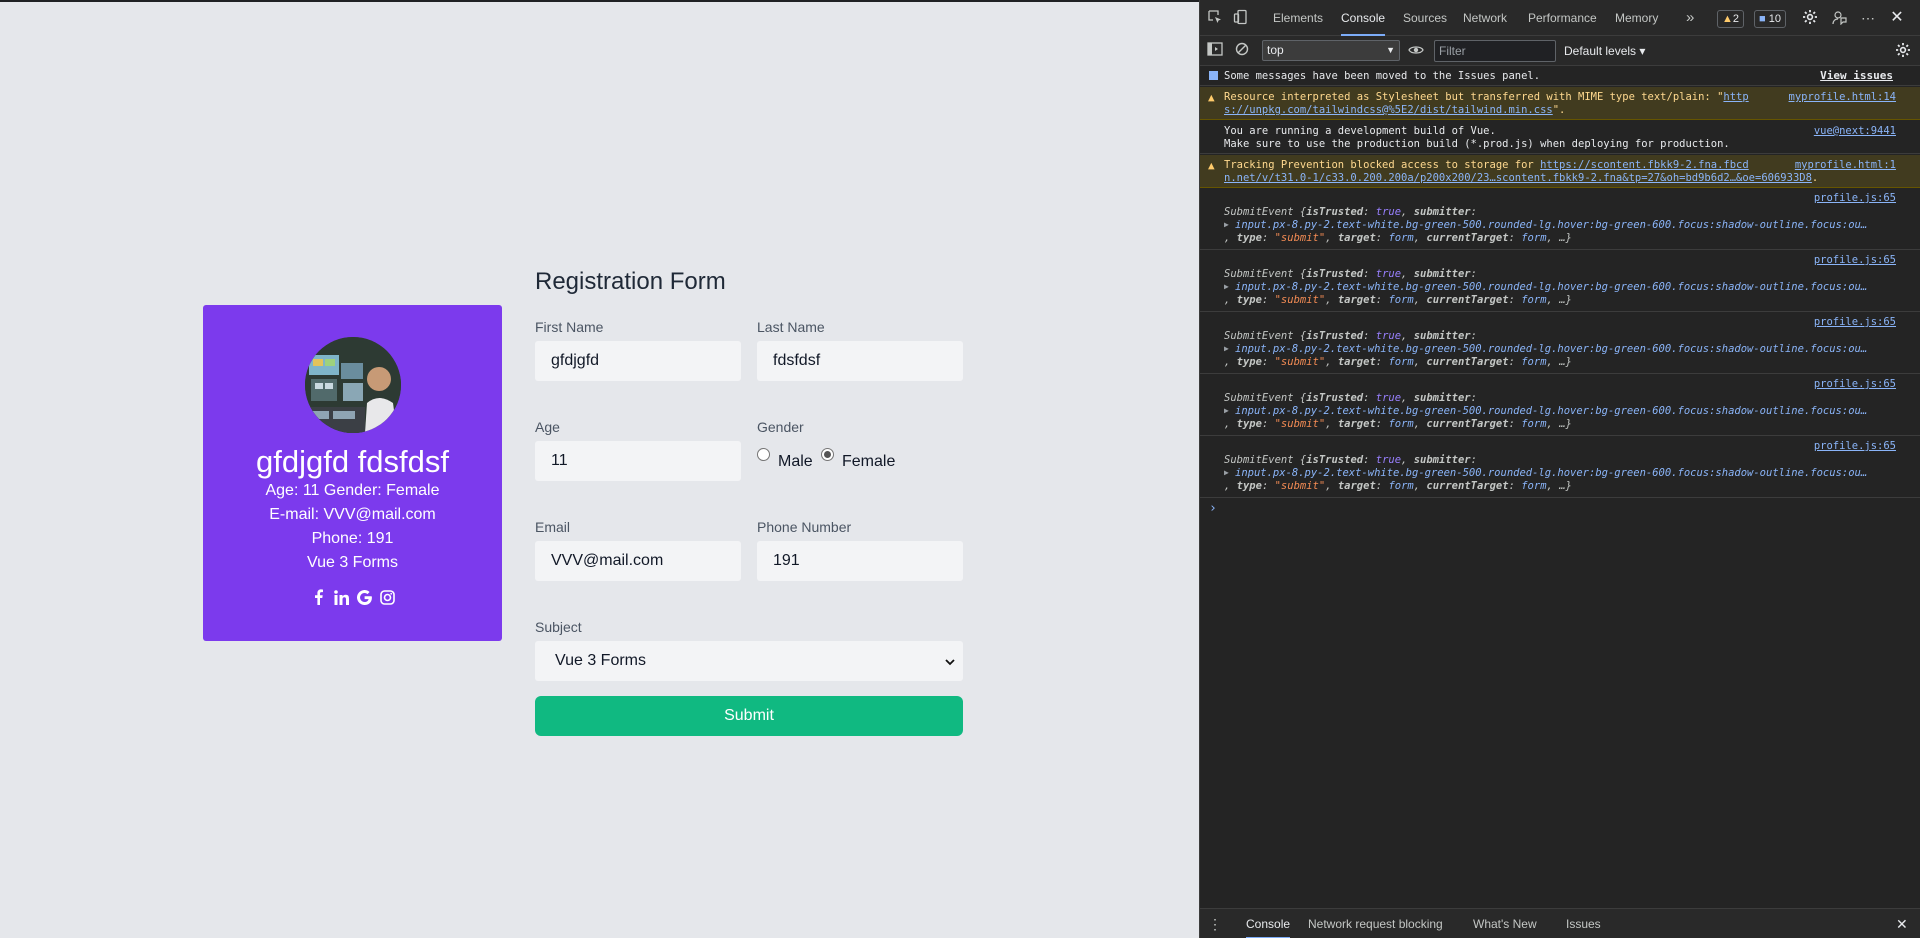 This screenshot has width=1920, height=938. I want to click on first-name-label: First Name, so click(569, 327).